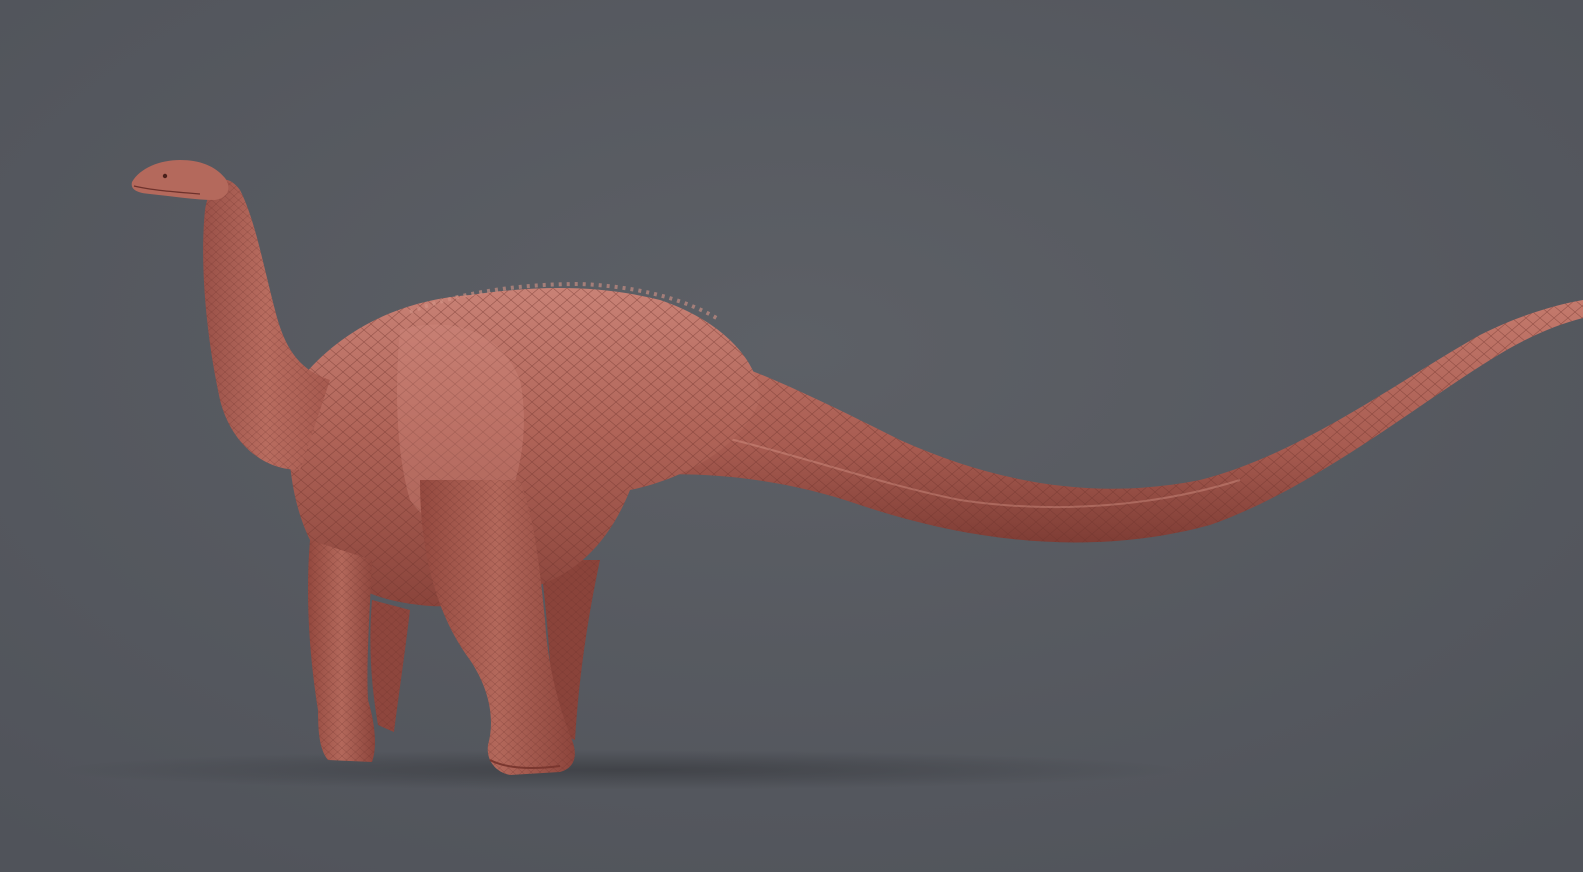 The height and width of the screenshot is (872, 1583). Describe the element at coordinates (390, 666) in the screenshot. I see `far-front-leg` at that location.